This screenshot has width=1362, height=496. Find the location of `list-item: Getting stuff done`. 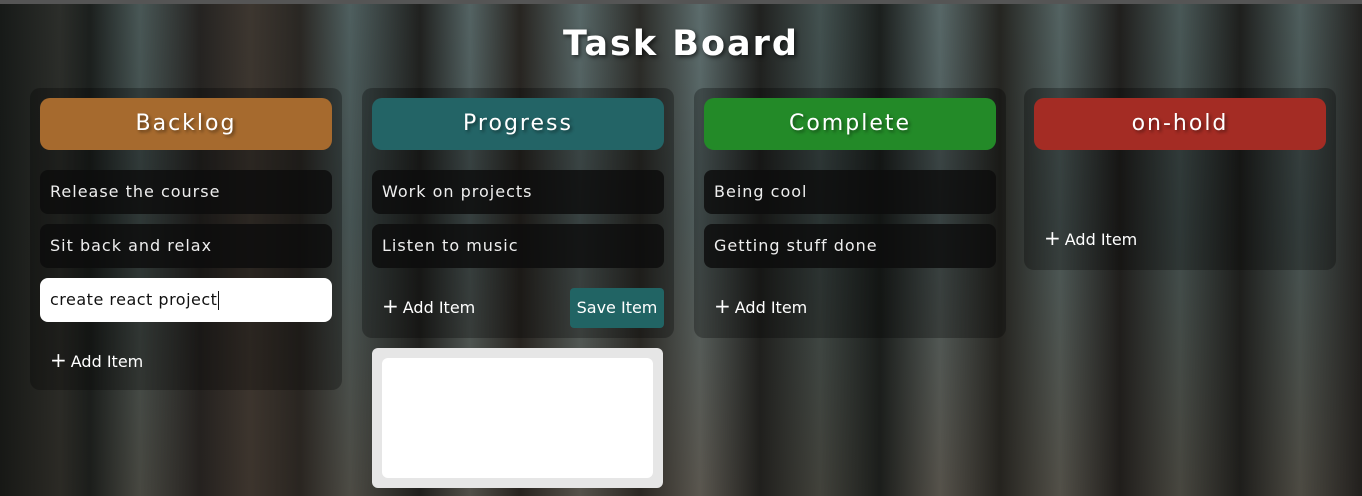

list-item: Getting stuff done is located at coordinates (850, 246).